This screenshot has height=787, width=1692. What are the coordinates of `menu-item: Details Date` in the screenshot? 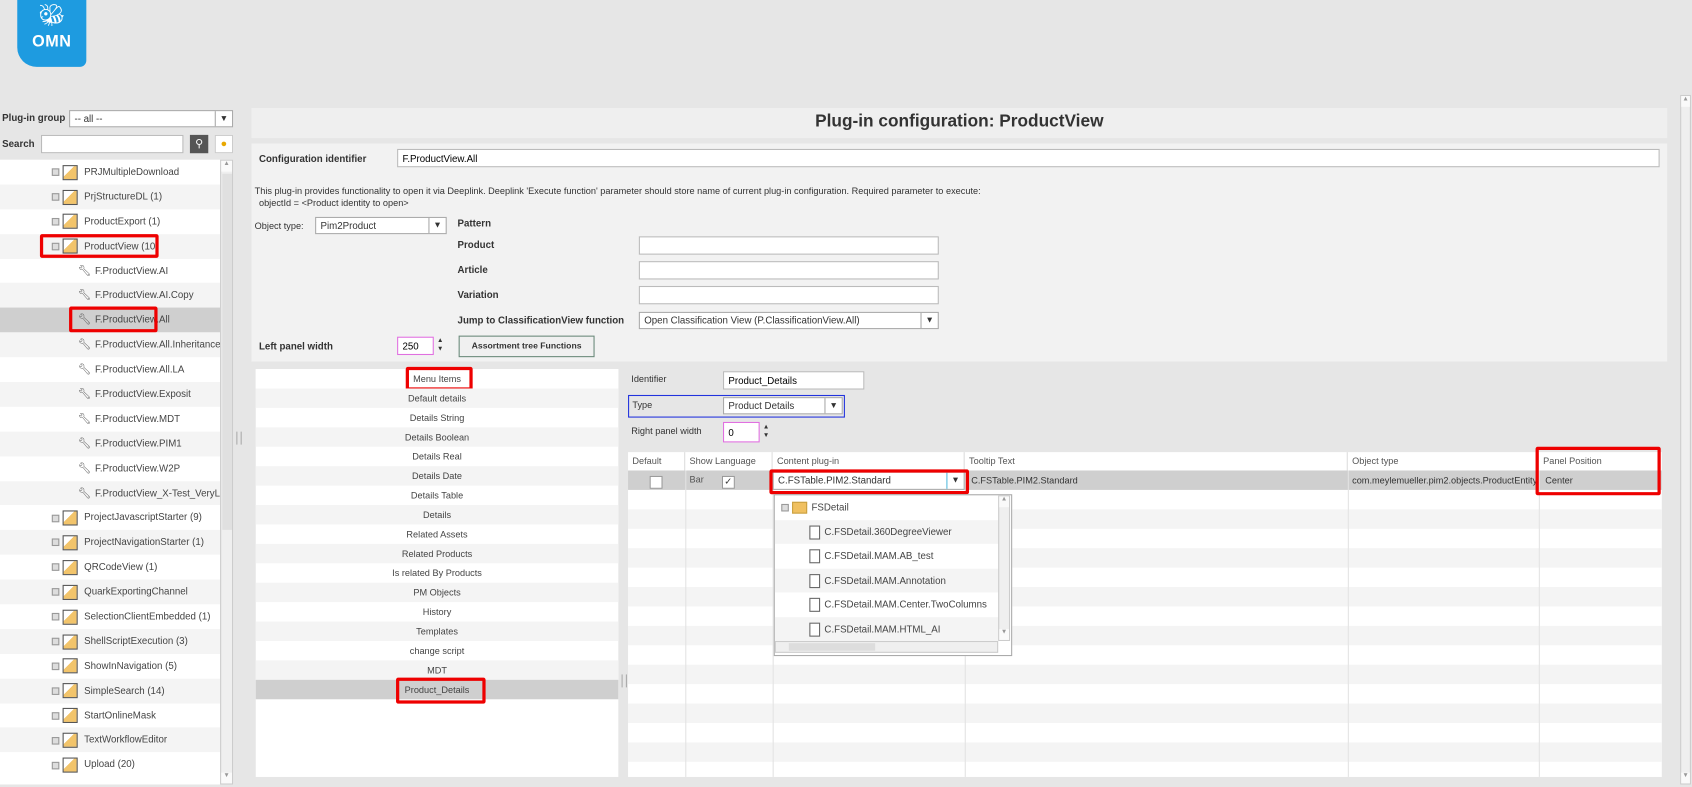 It's located at (437, 476).